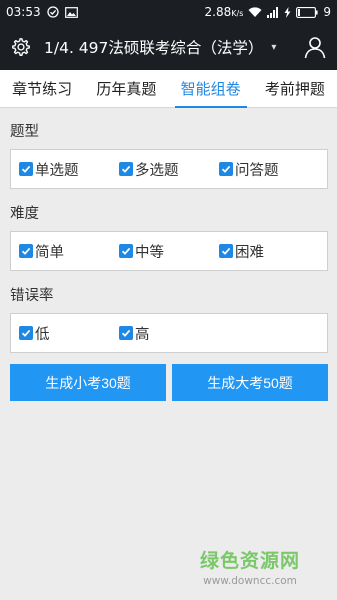  I want to click on section-label-question-type: 题型, so click(24, 132).